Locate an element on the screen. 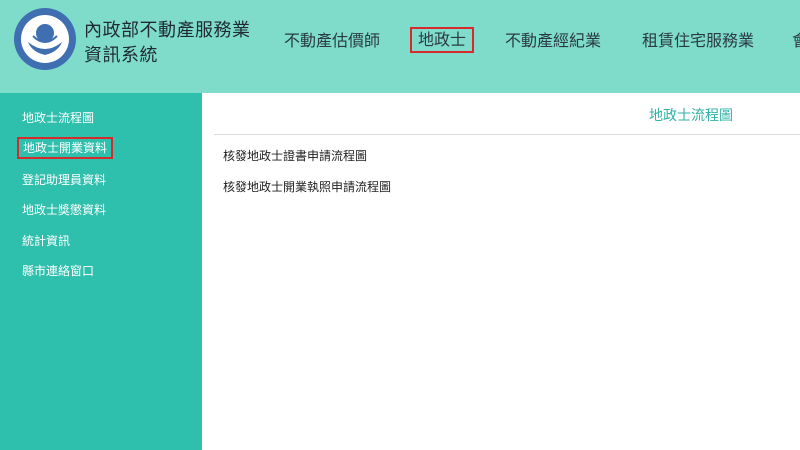 The height and width of the screenshot is (450, 800). ministry-logo is located at coordinates (45, 39).